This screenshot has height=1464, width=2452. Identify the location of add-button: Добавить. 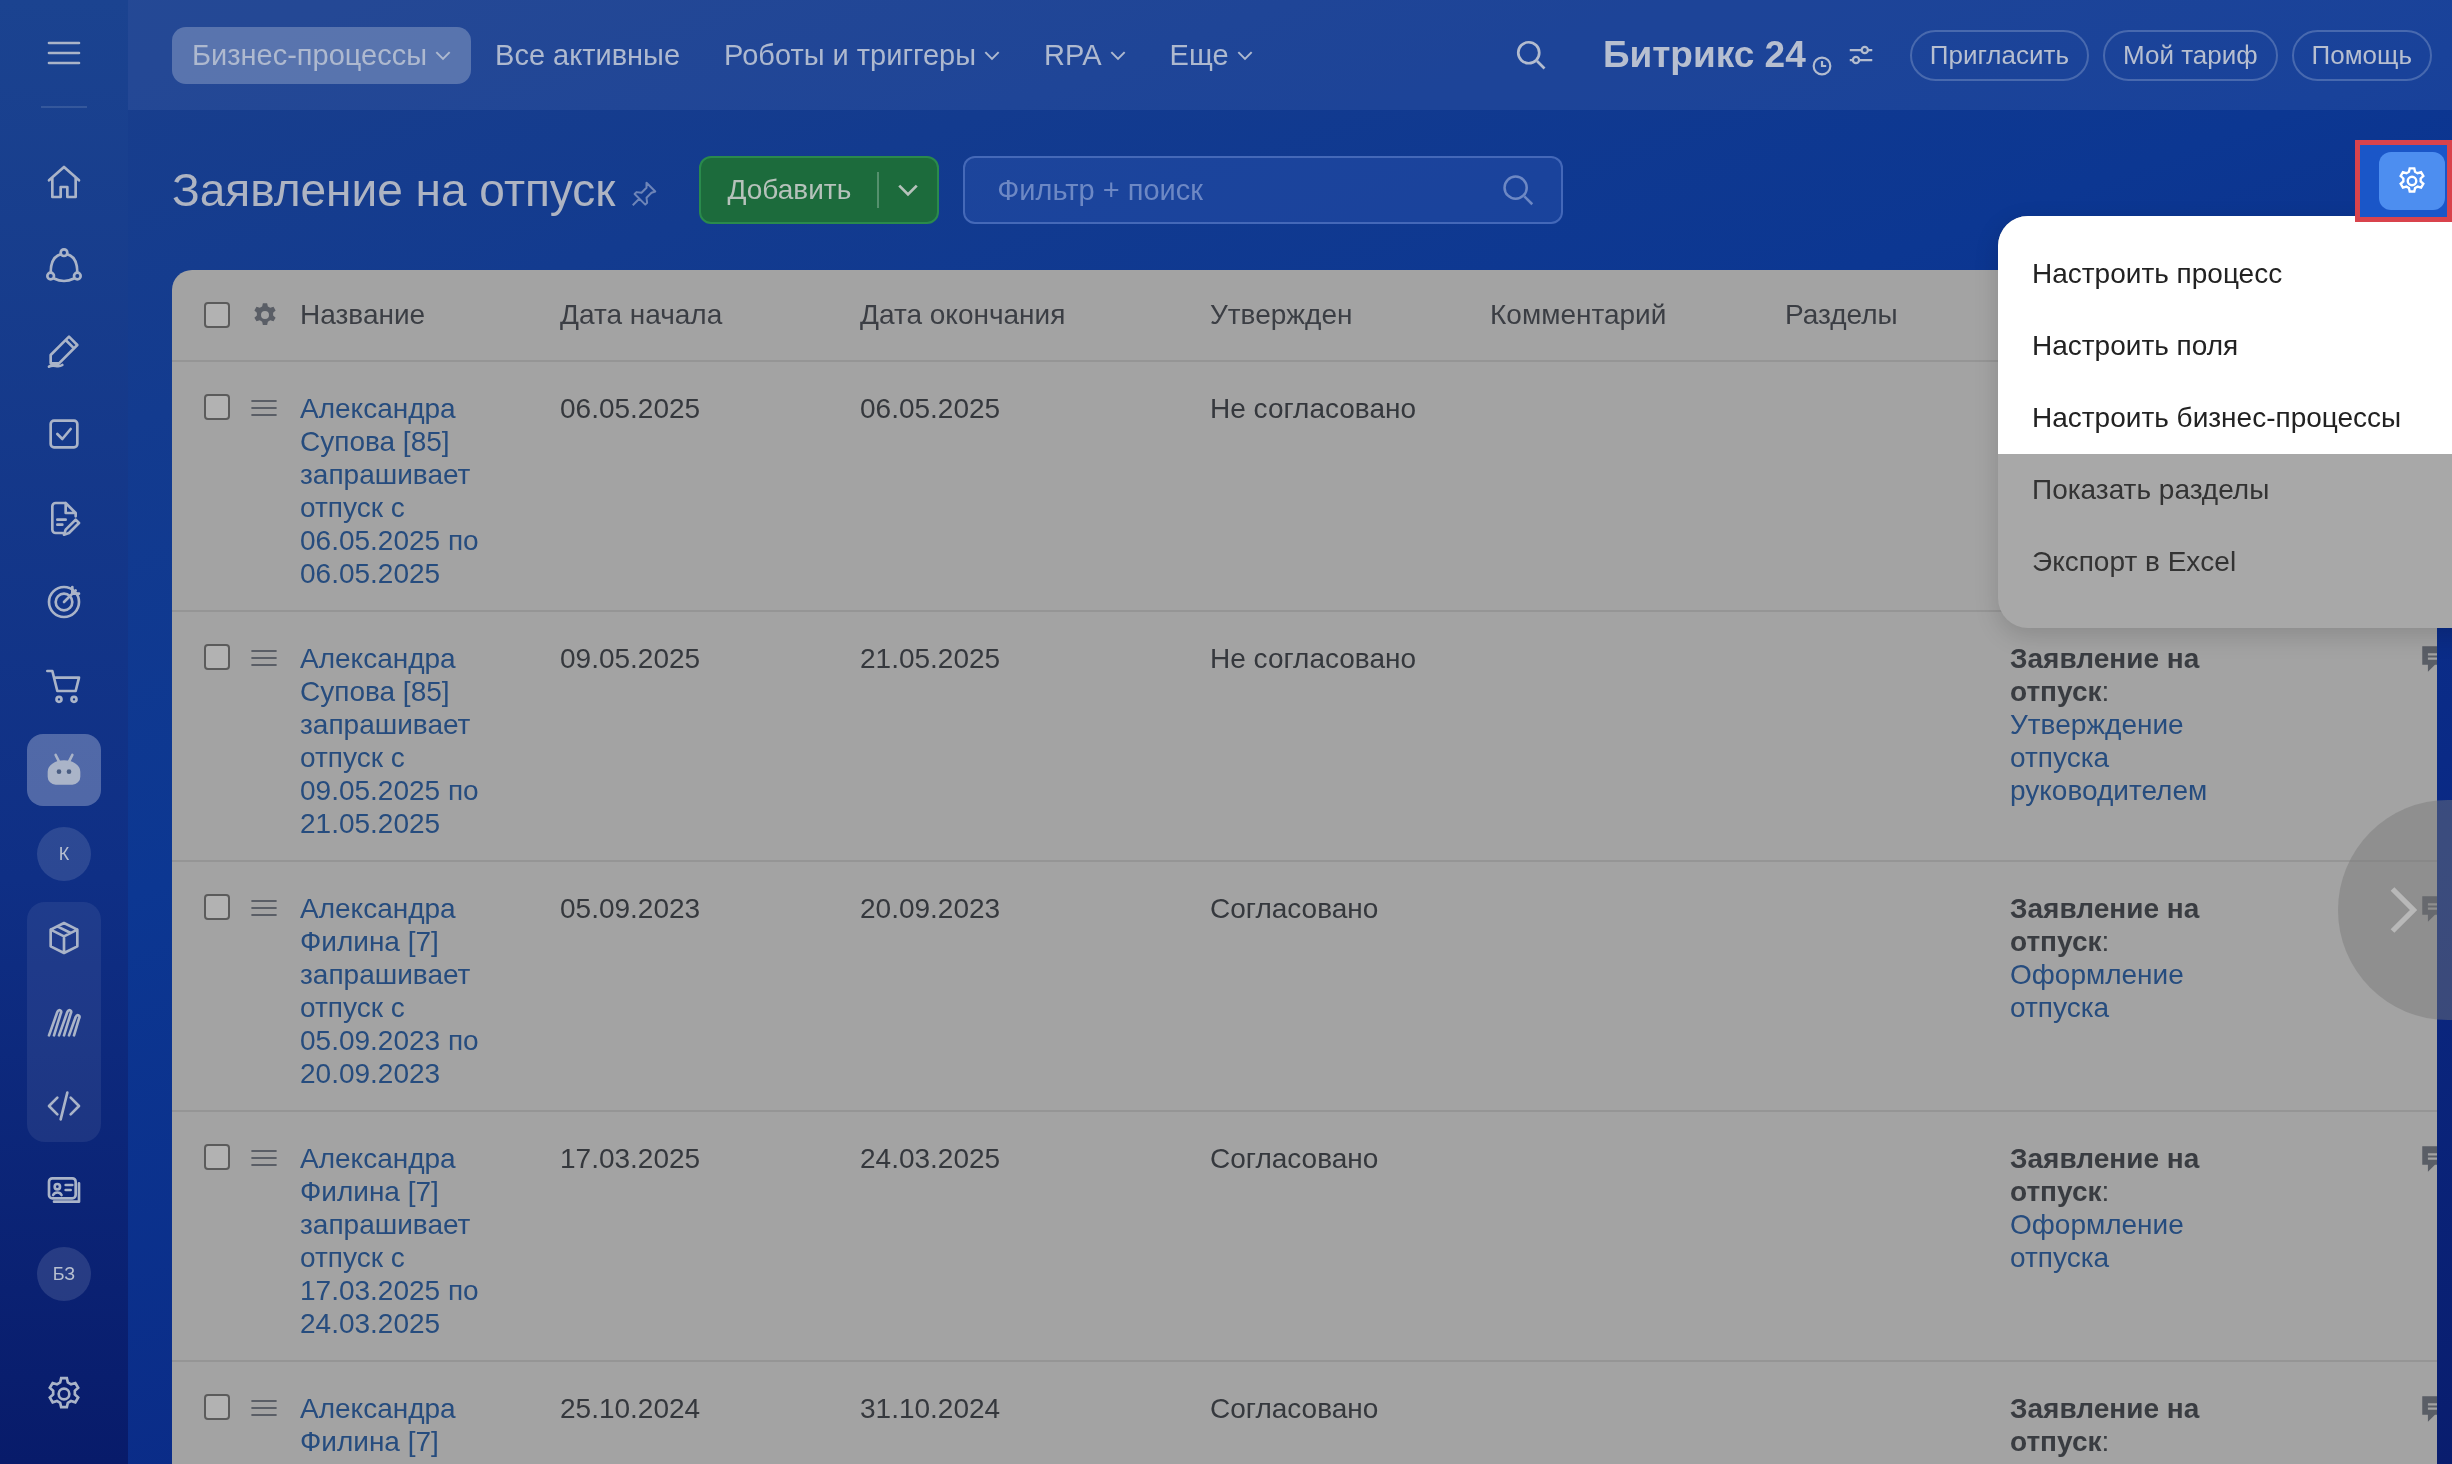
(819, 190).